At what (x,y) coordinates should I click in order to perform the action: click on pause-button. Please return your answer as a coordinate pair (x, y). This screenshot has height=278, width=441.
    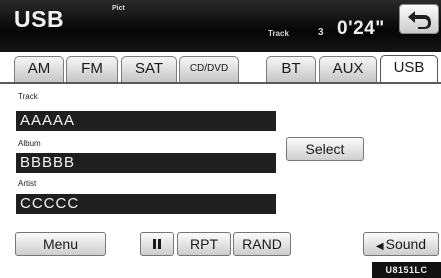
    Looking at the image, I should click on (157, 244).